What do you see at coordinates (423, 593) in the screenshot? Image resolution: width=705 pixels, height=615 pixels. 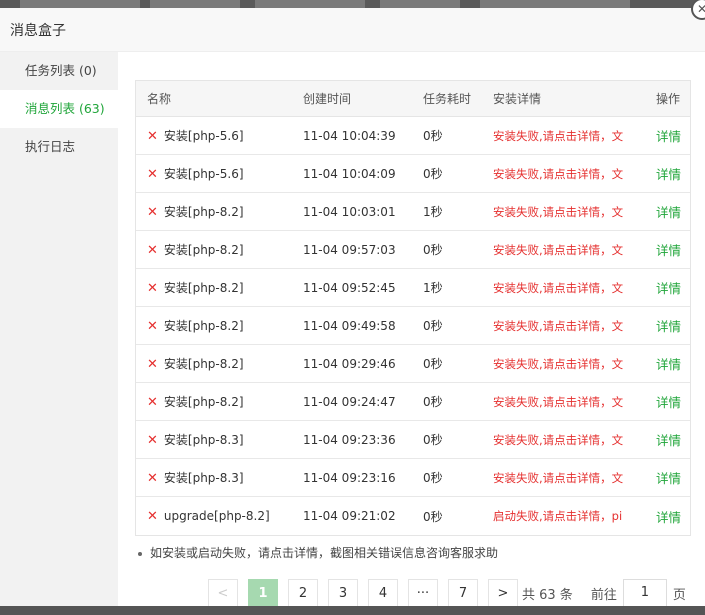 I see `page-ellipsis: ···` at bounding box center [423, 593].